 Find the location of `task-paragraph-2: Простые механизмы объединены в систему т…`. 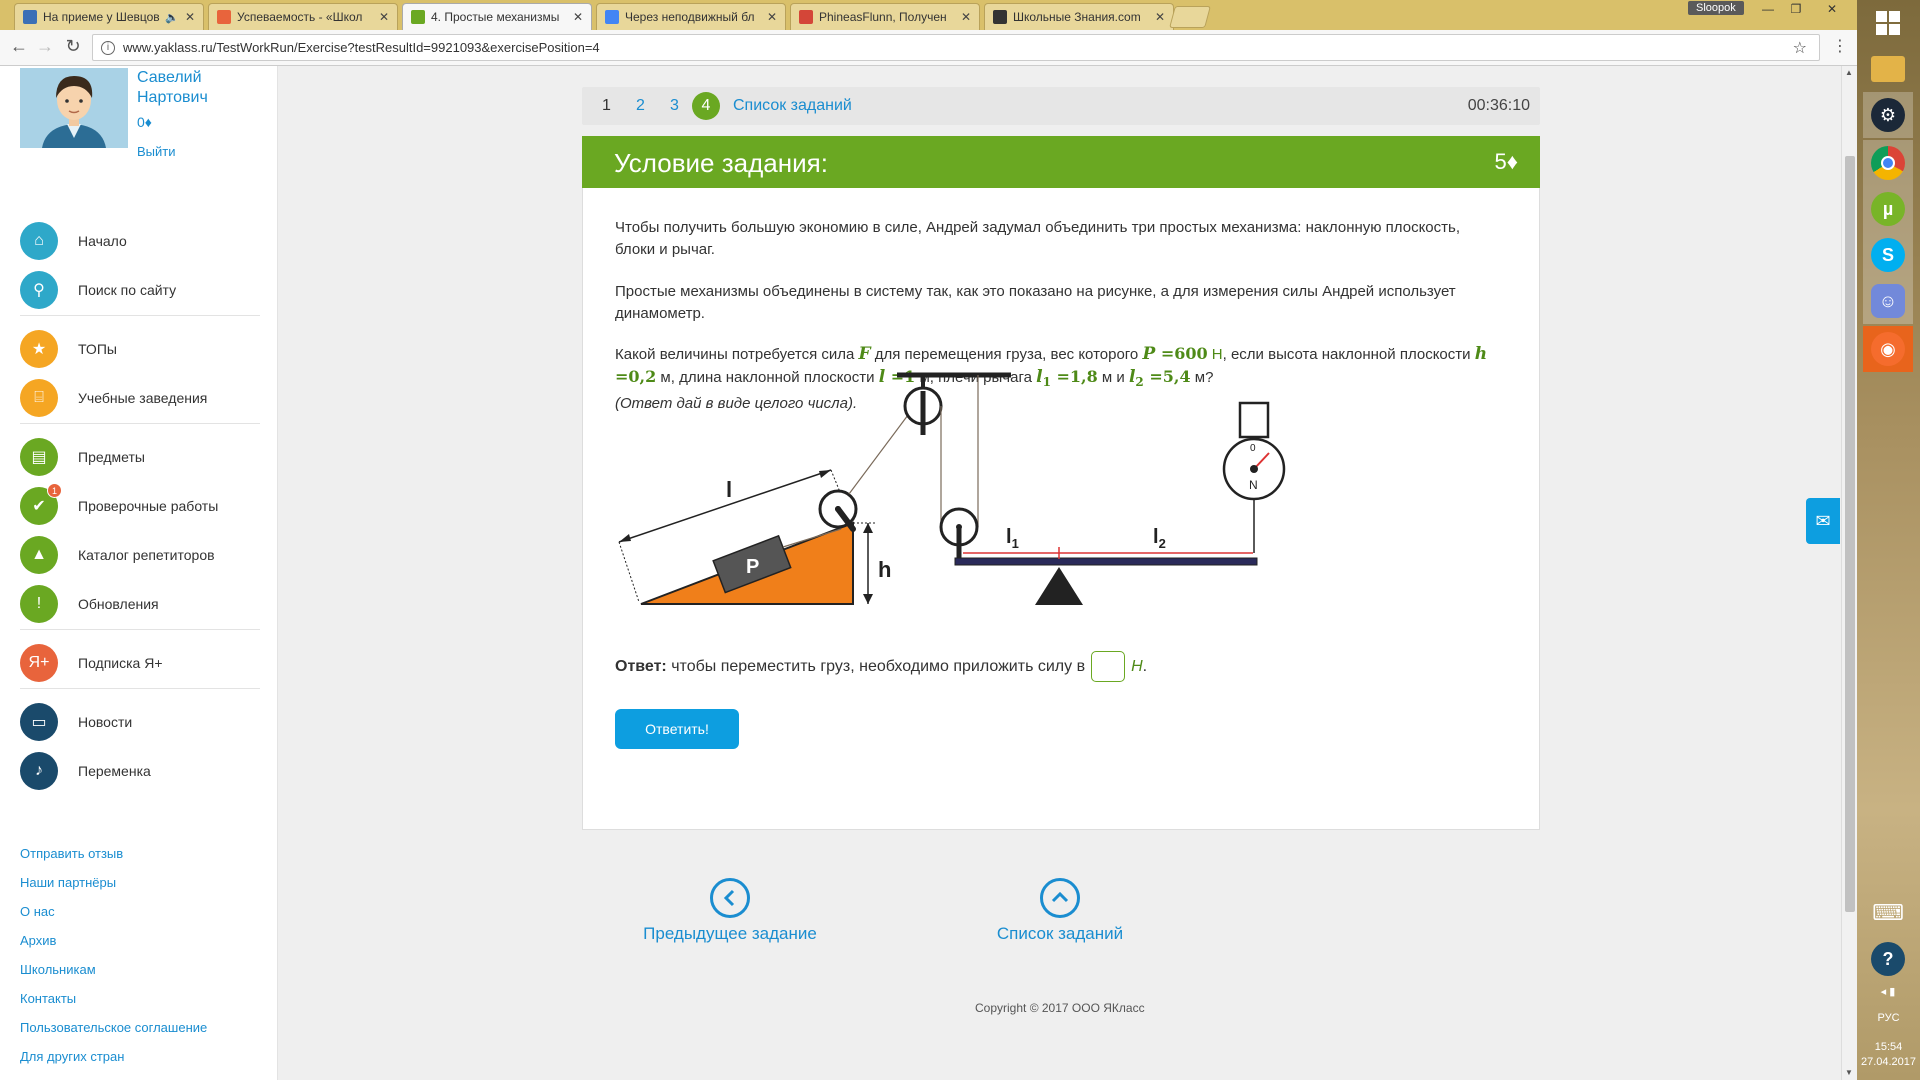

task-paragraph-2: Простые механизмы объединены в систему т… is located at coordinates (1035, 302).